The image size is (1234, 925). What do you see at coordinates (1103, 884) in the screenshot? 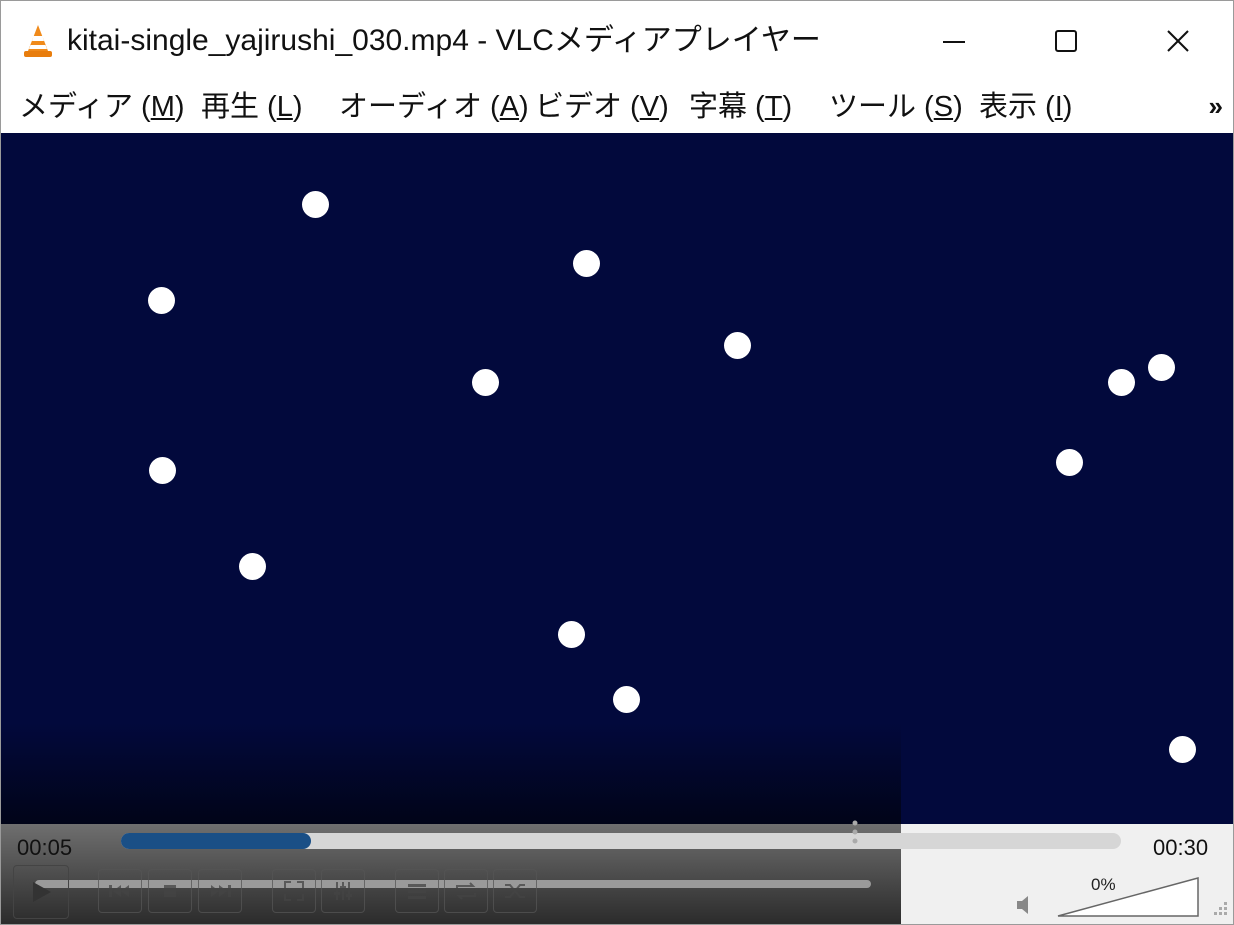
I see `volume-percent: 0%` at bounding box center [1103, 884].